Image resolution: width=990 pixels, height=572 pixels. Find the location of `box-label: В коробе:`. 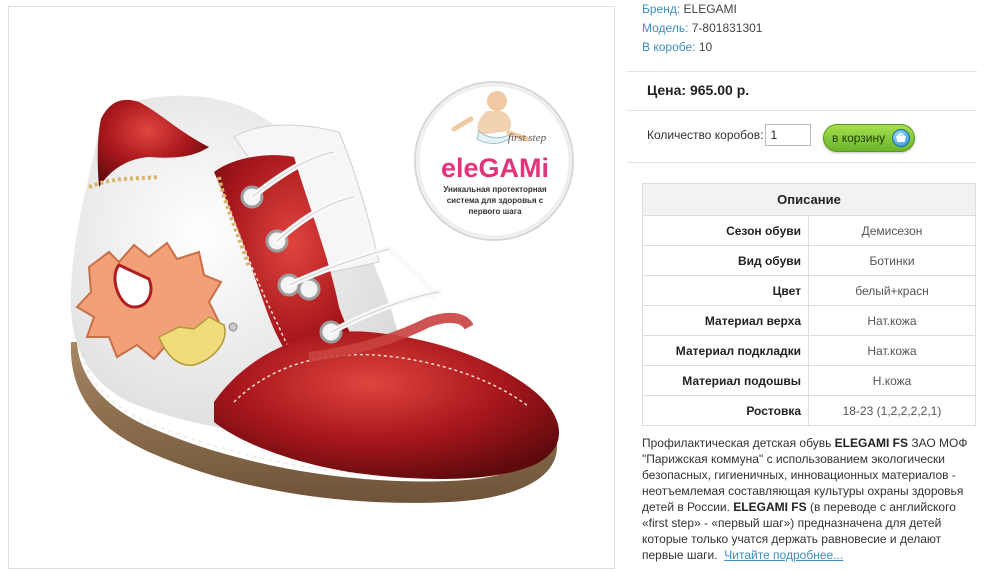

box-label: В коробе: is located at coordinates (669, 47).